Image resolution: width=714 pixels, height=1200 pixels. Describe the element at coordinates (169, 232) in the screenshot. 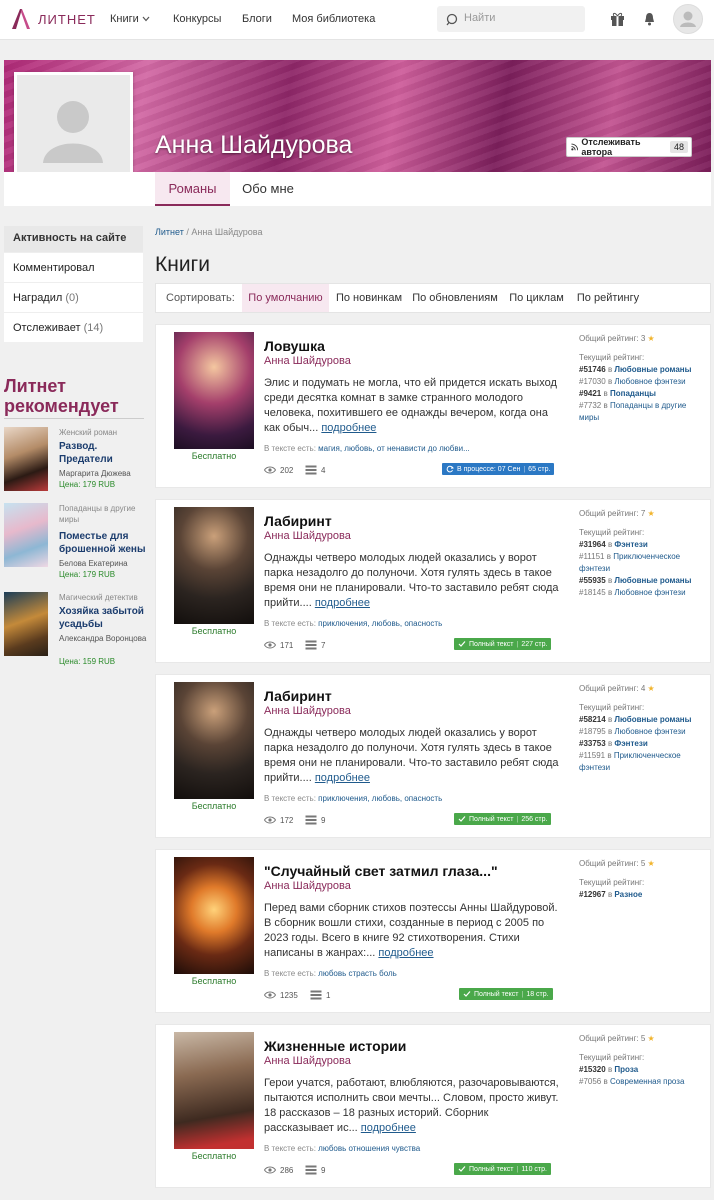

I see `breadcrumb-root-link: Литнет` at that location.